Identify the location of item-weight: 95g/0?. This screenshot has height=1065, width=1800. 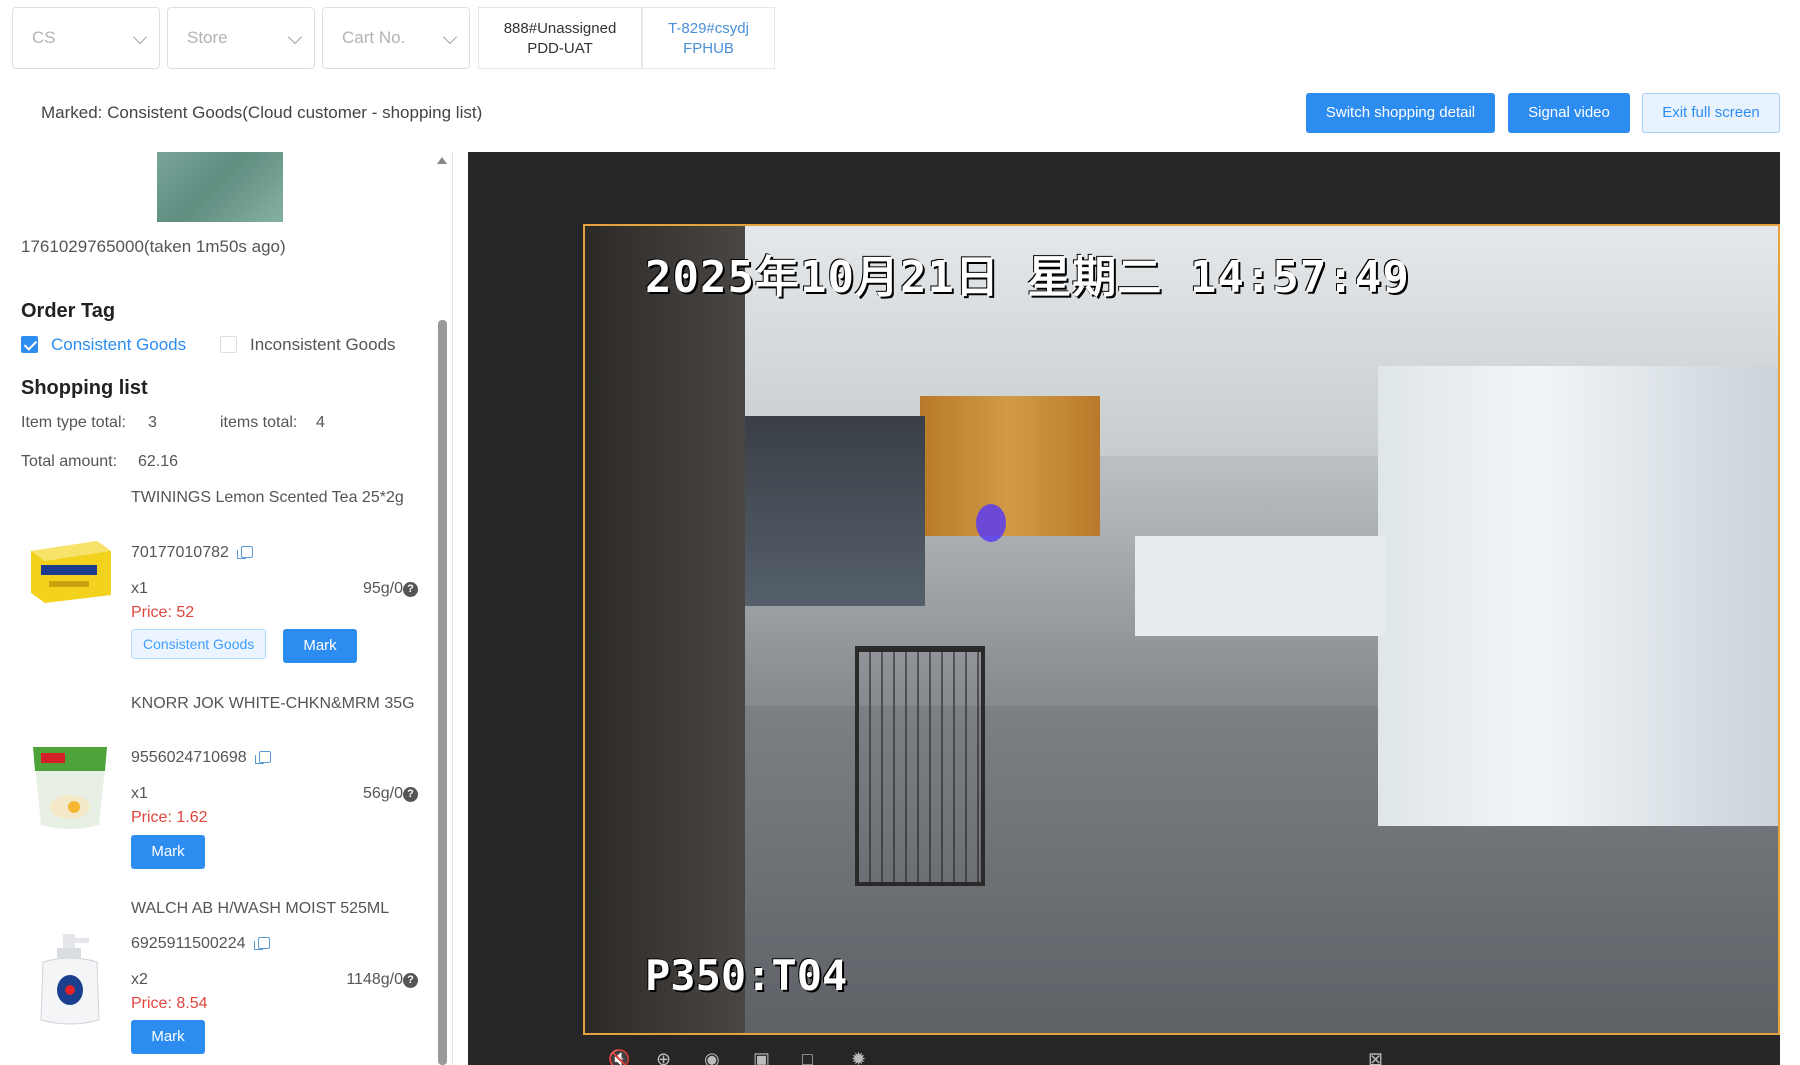
(390, 589).